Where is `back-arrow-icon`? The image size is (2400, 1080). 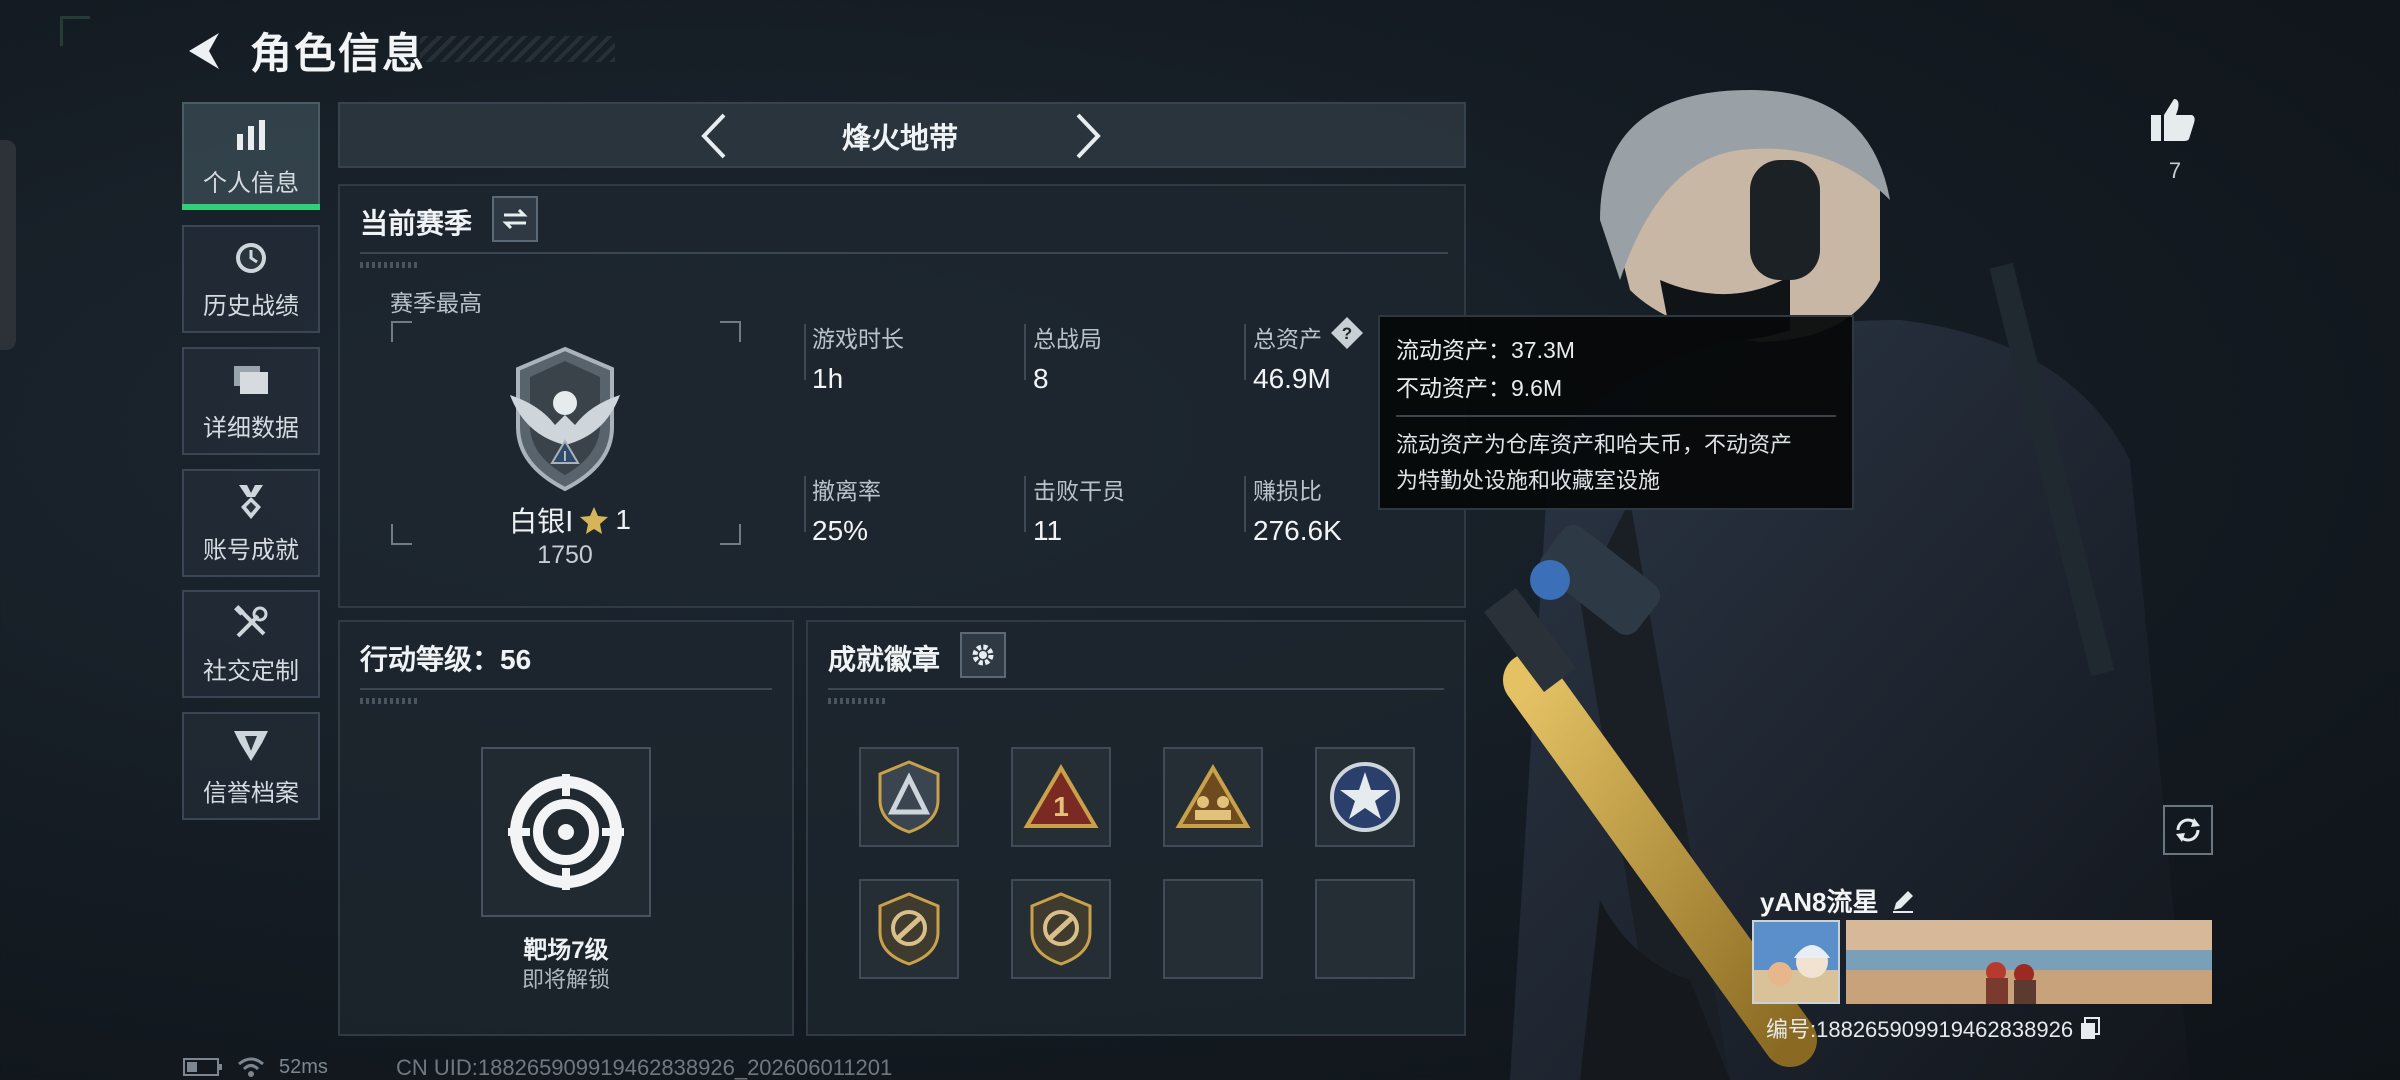
back-arrow-icon is located at coordinates (204, 51).